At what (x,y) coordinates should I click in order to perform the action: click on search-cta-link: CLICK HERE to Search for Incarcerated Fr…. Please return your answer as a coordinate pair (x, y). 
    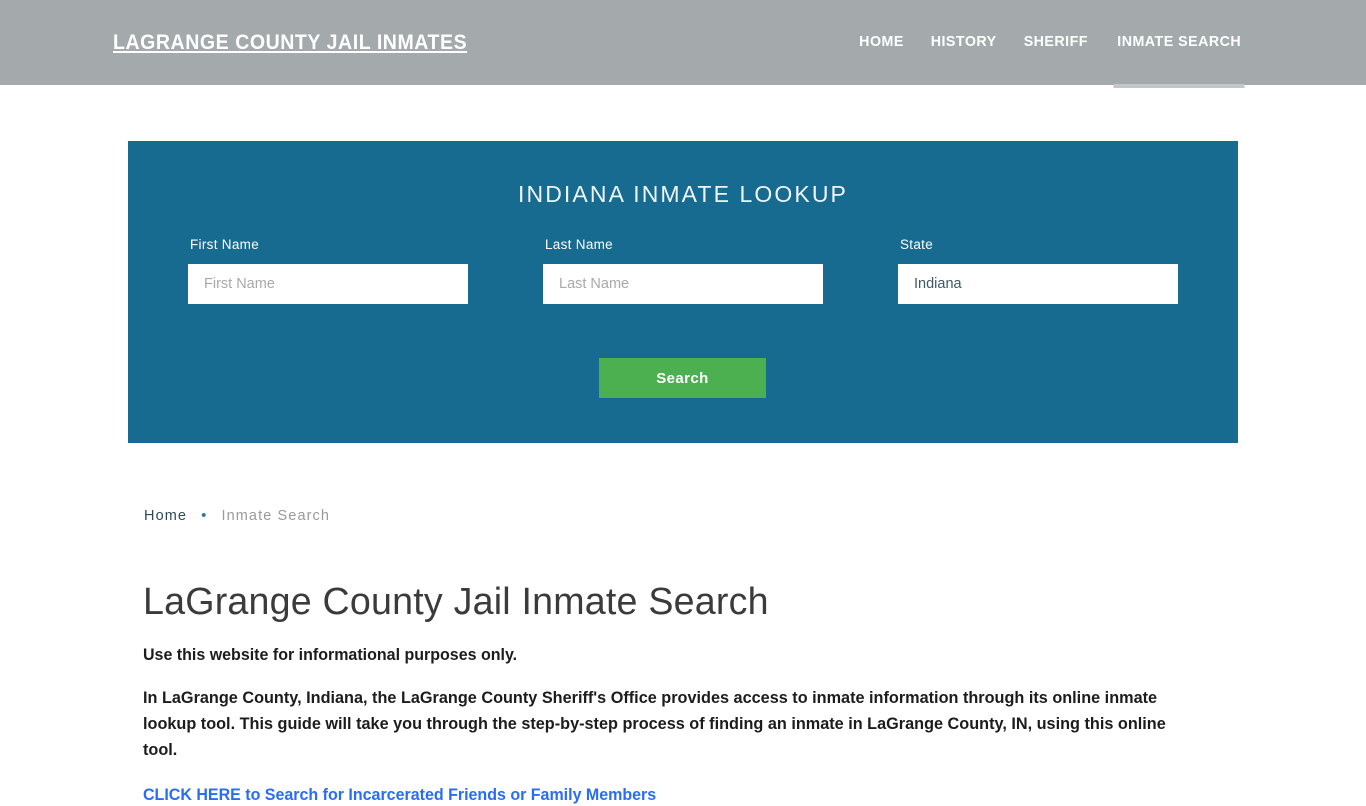
    Looking at the image, I should click on (399, 795).